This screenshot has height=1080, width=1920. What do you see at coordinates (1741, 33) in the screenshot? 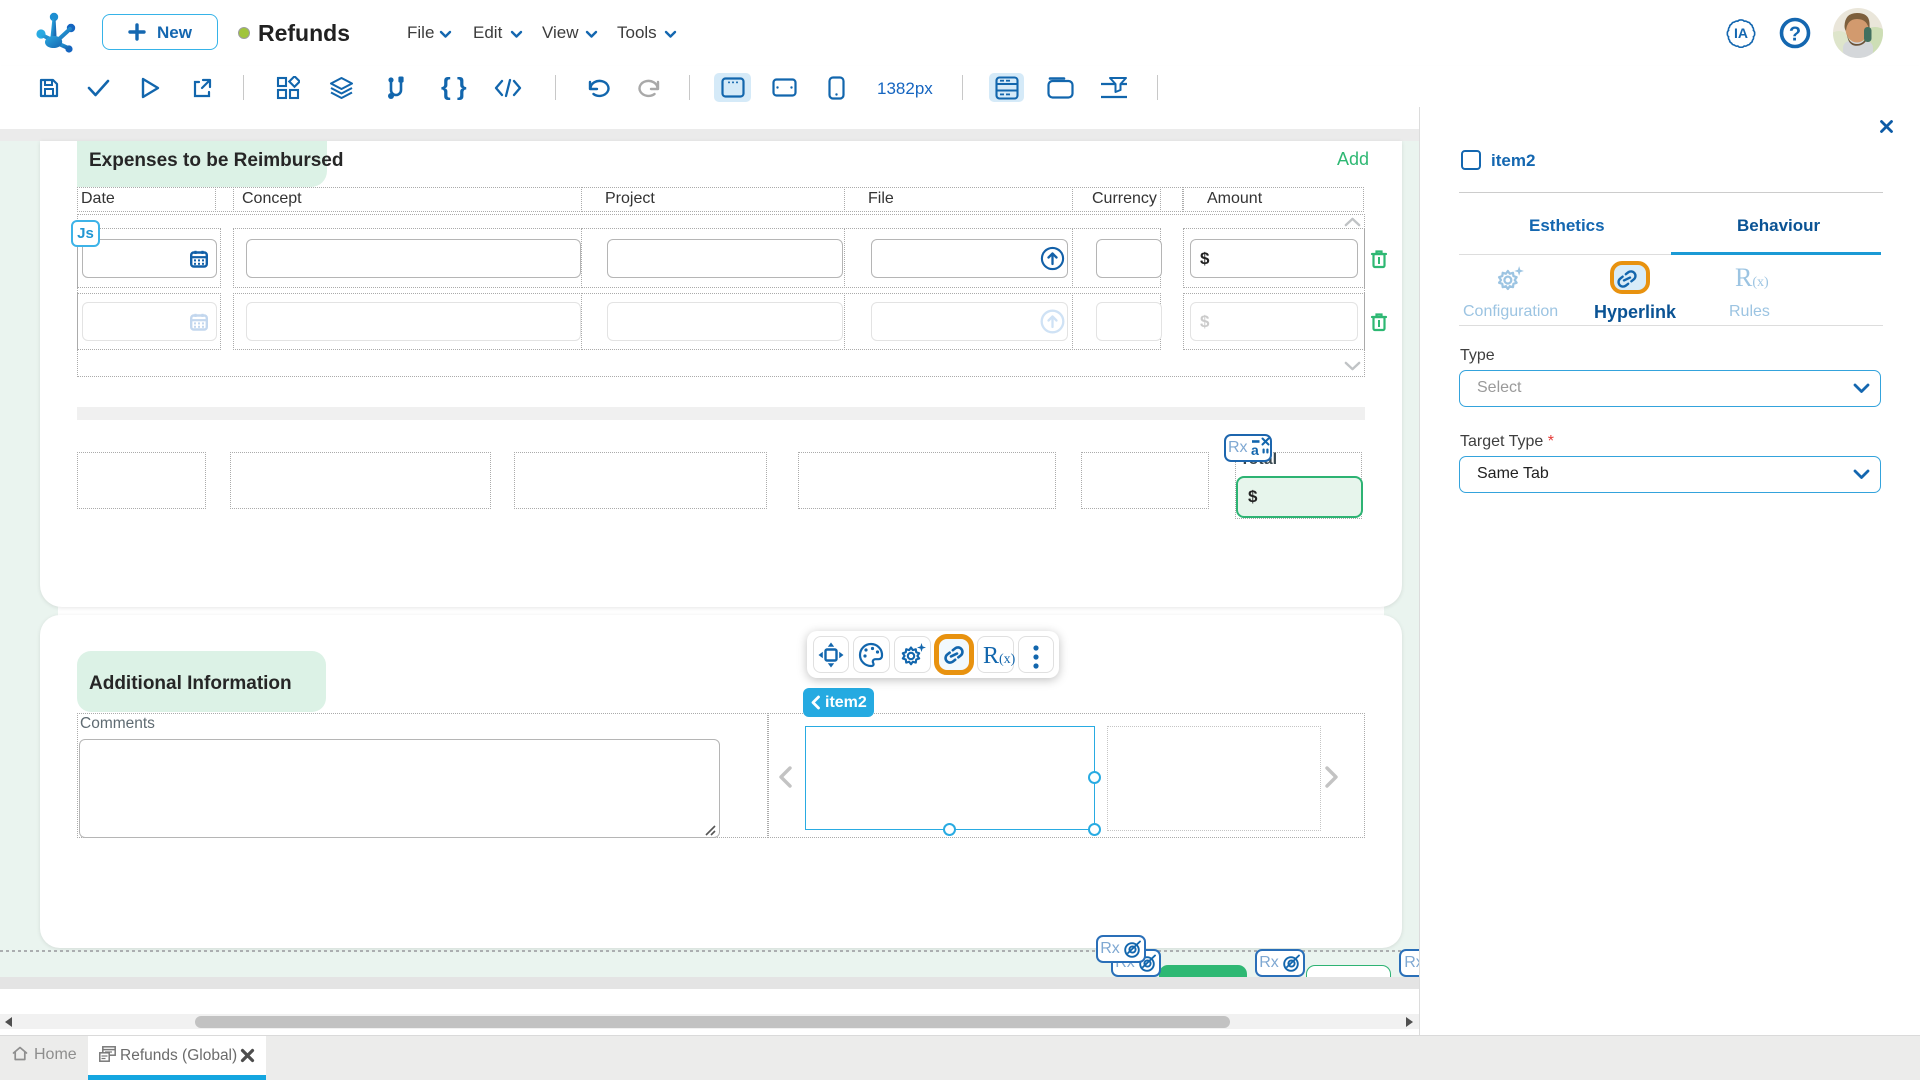
I see `svg-text: IA` at bounding box center [1741, 33].